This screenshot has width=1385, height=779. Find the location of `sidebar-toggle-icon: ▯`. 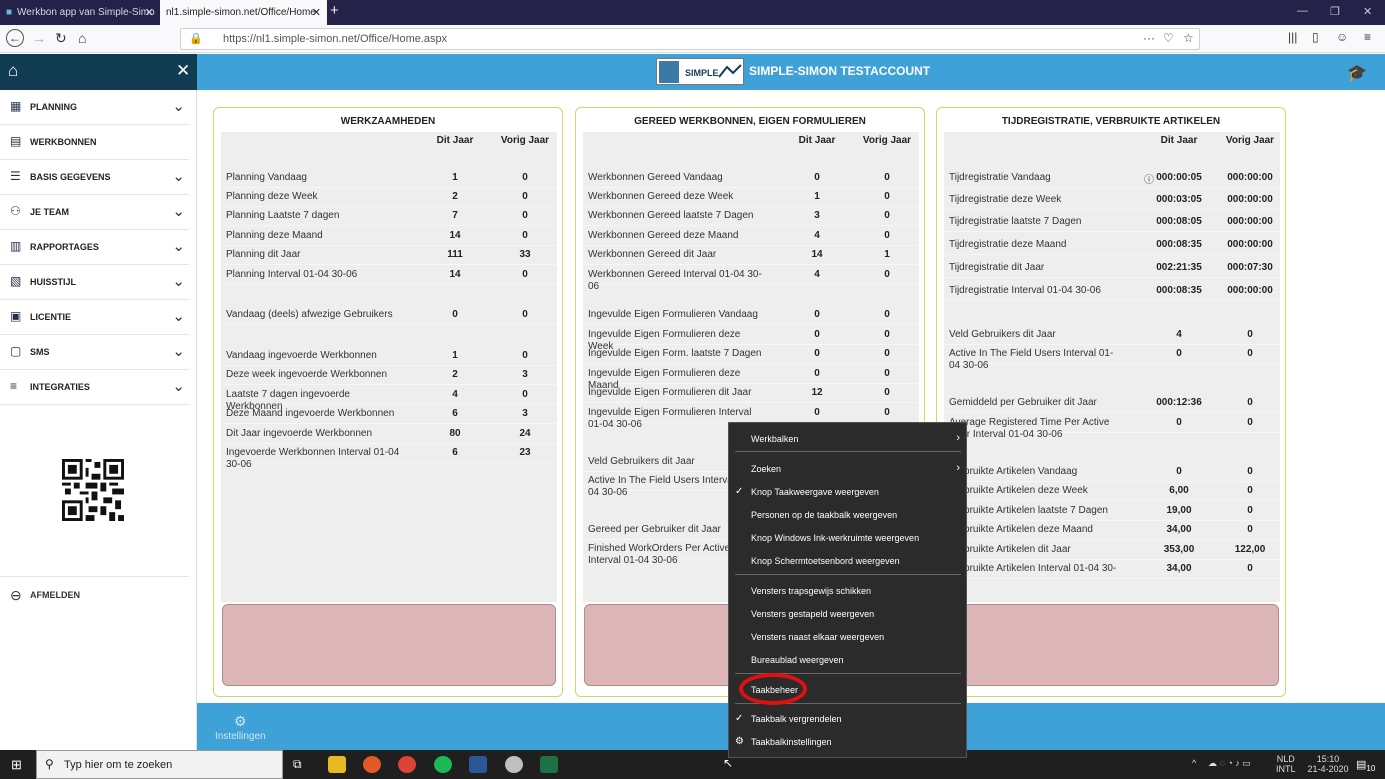

sidebar-toggle-icon: ▯ is located at coordinates (1315, 37).